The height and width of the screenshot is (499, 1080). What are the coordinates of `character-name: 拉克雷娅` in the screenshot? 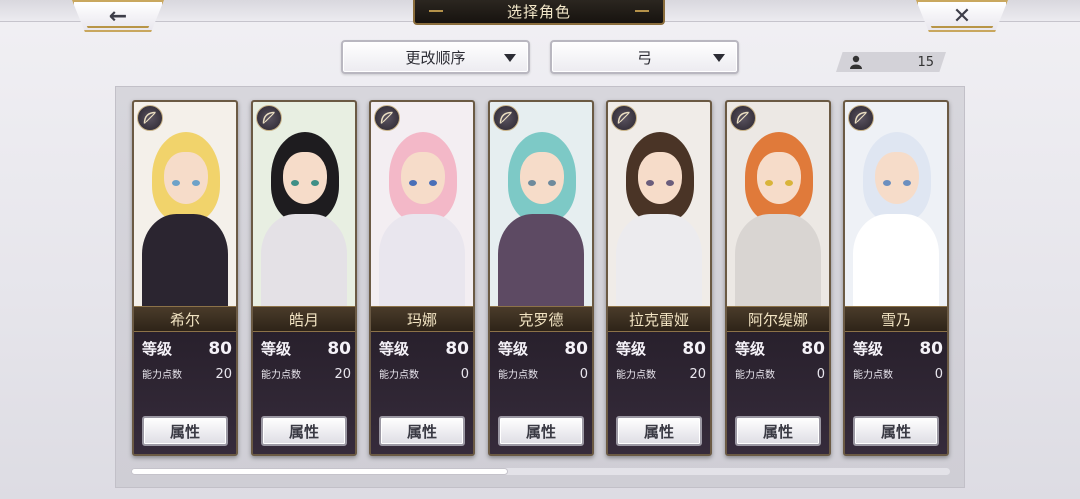 It's located at (659, 319).